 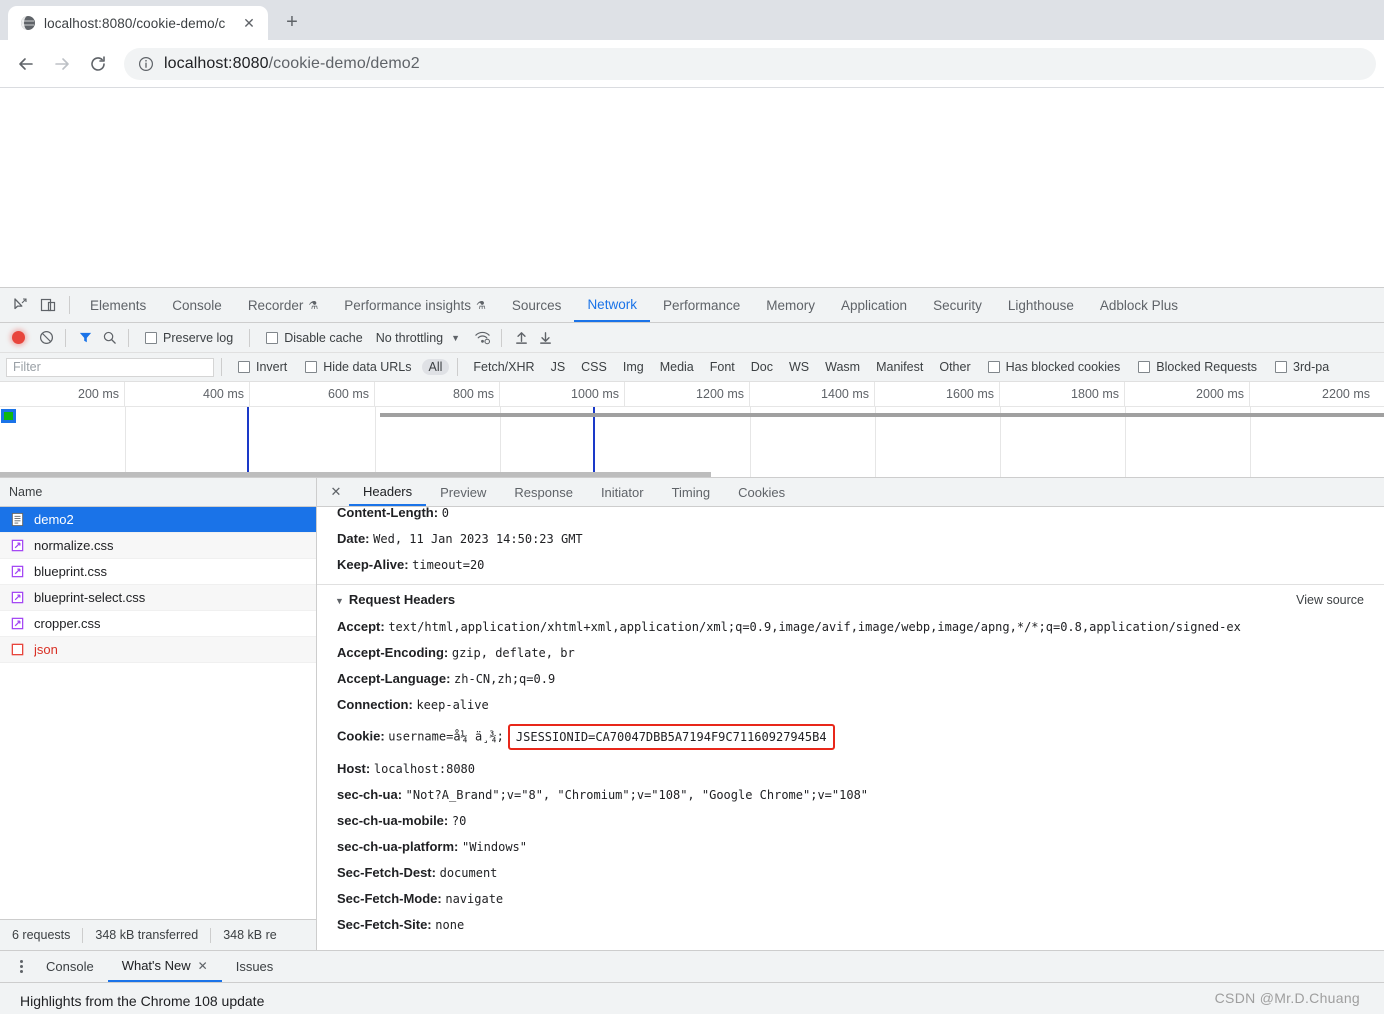 What do you see at coordinates (799, 367) in the screenshot?
I see `filter-type-ws: WS` at bounding box center [799, 367].